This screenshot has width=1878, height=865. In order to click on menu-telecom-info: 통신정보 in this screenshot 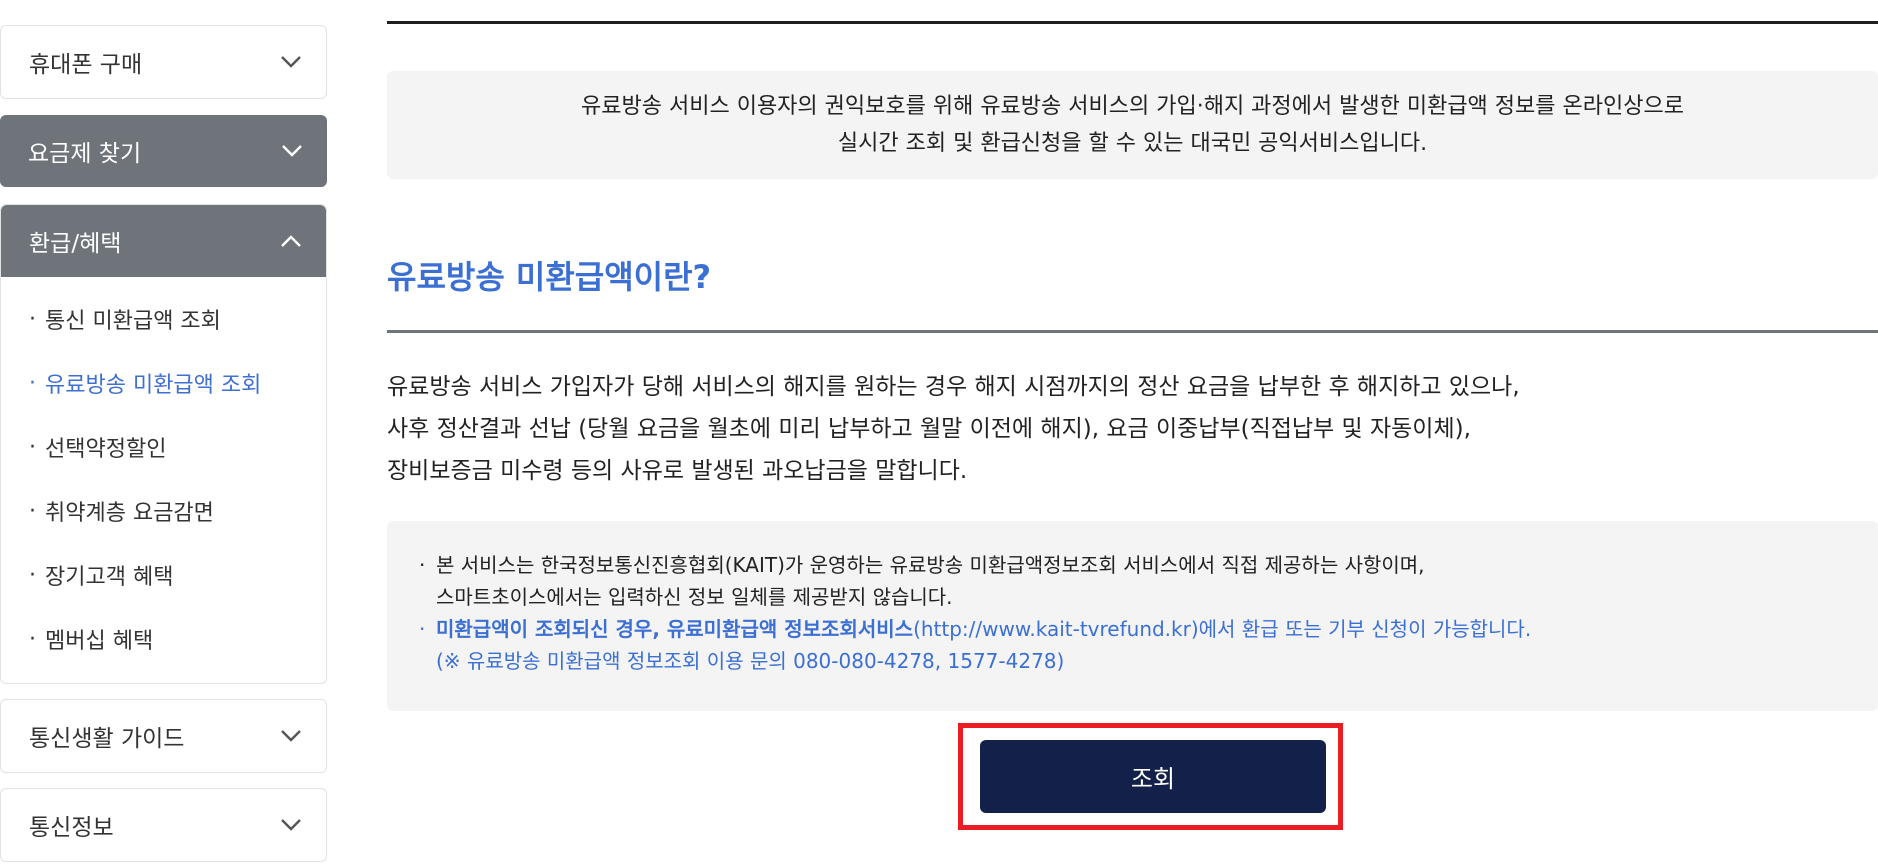, I will do `click(163, 825)`.